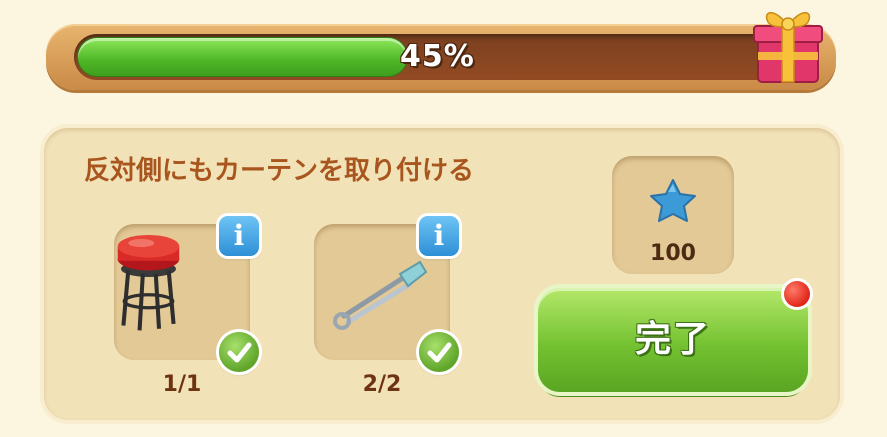  What do you see at coordinates (242, 57) in the screenshot?
I see `progress-bar-fill` at bounding box center [242, 57].